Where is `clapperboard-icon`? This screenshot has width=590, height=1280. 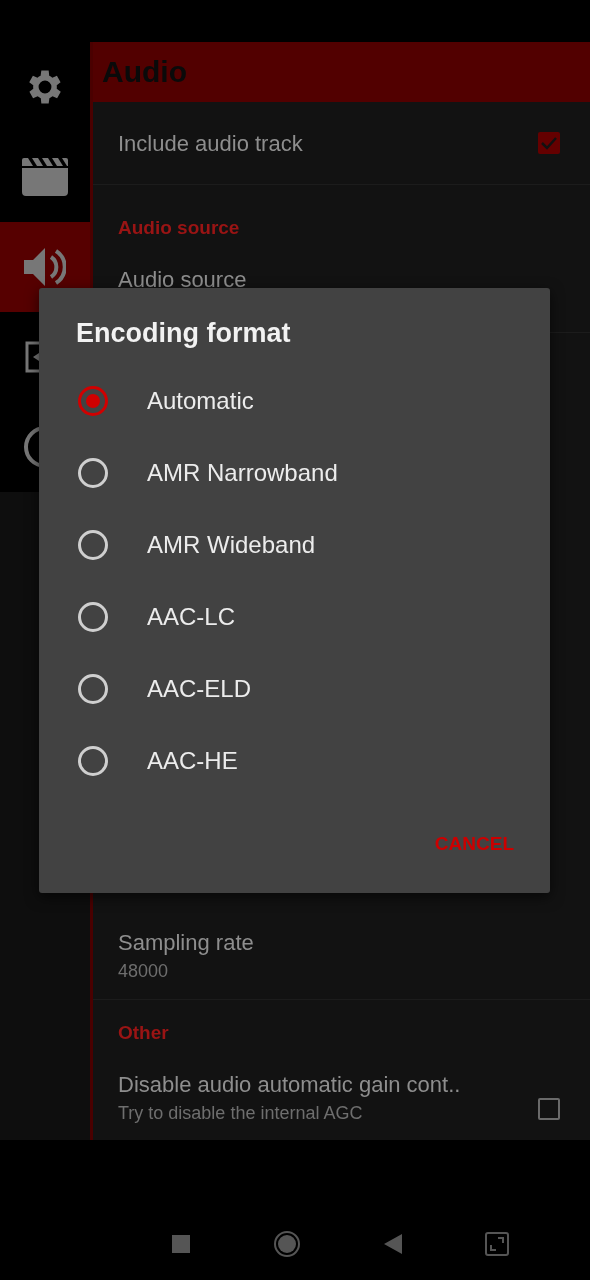 clapperboard-icon is located at coordinates (45, 177).